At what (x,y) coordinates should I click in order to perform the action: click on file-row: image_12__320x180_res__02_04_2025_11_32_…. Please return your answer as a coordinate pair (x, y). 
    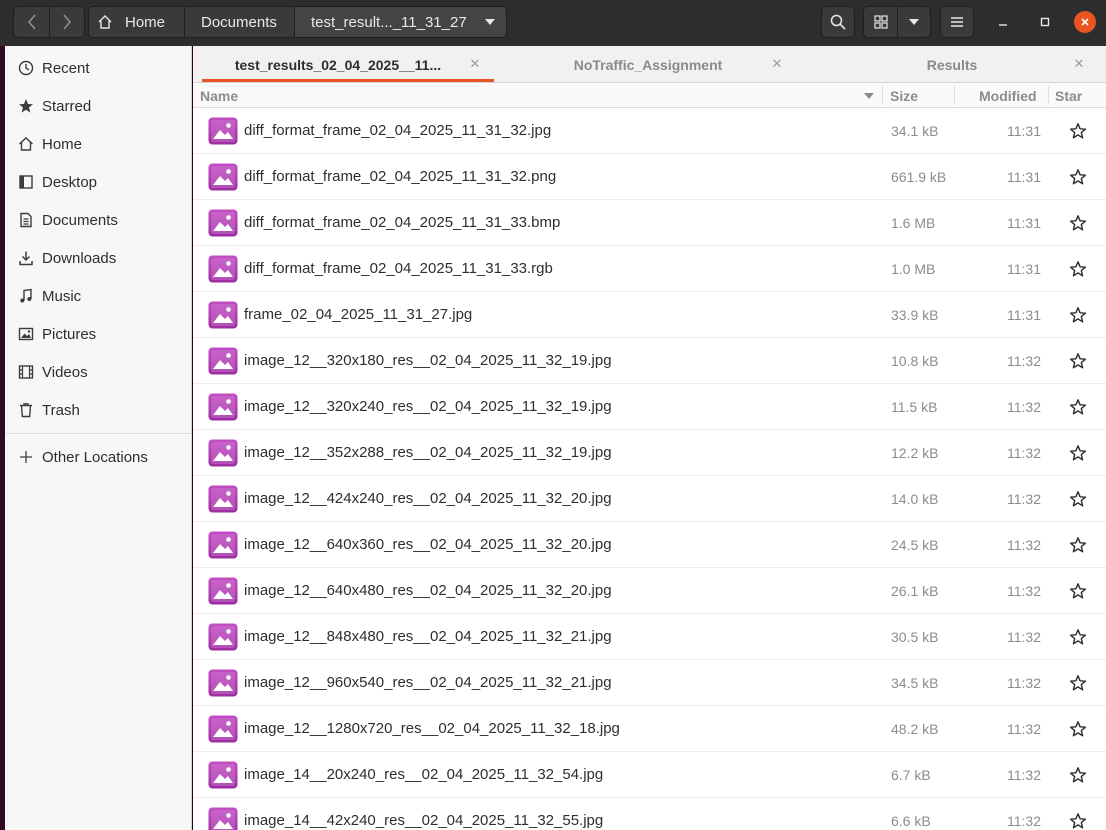
    Looking at the image, I should click on (649, 361).